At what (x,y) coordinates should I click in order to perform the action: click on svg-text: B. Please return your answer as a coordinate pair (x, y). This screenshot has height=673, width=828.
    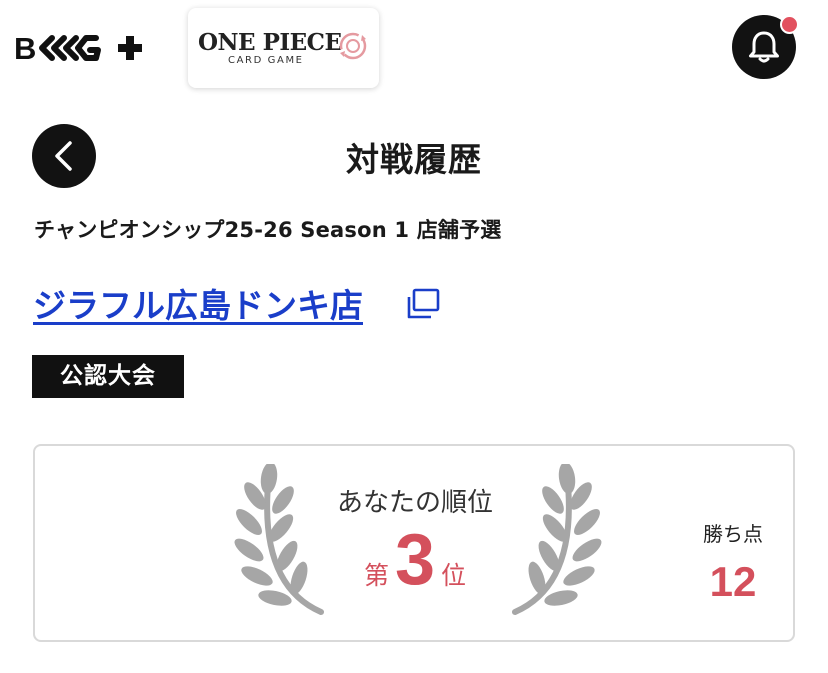
    Looking at the image, I should click on (25, 48).